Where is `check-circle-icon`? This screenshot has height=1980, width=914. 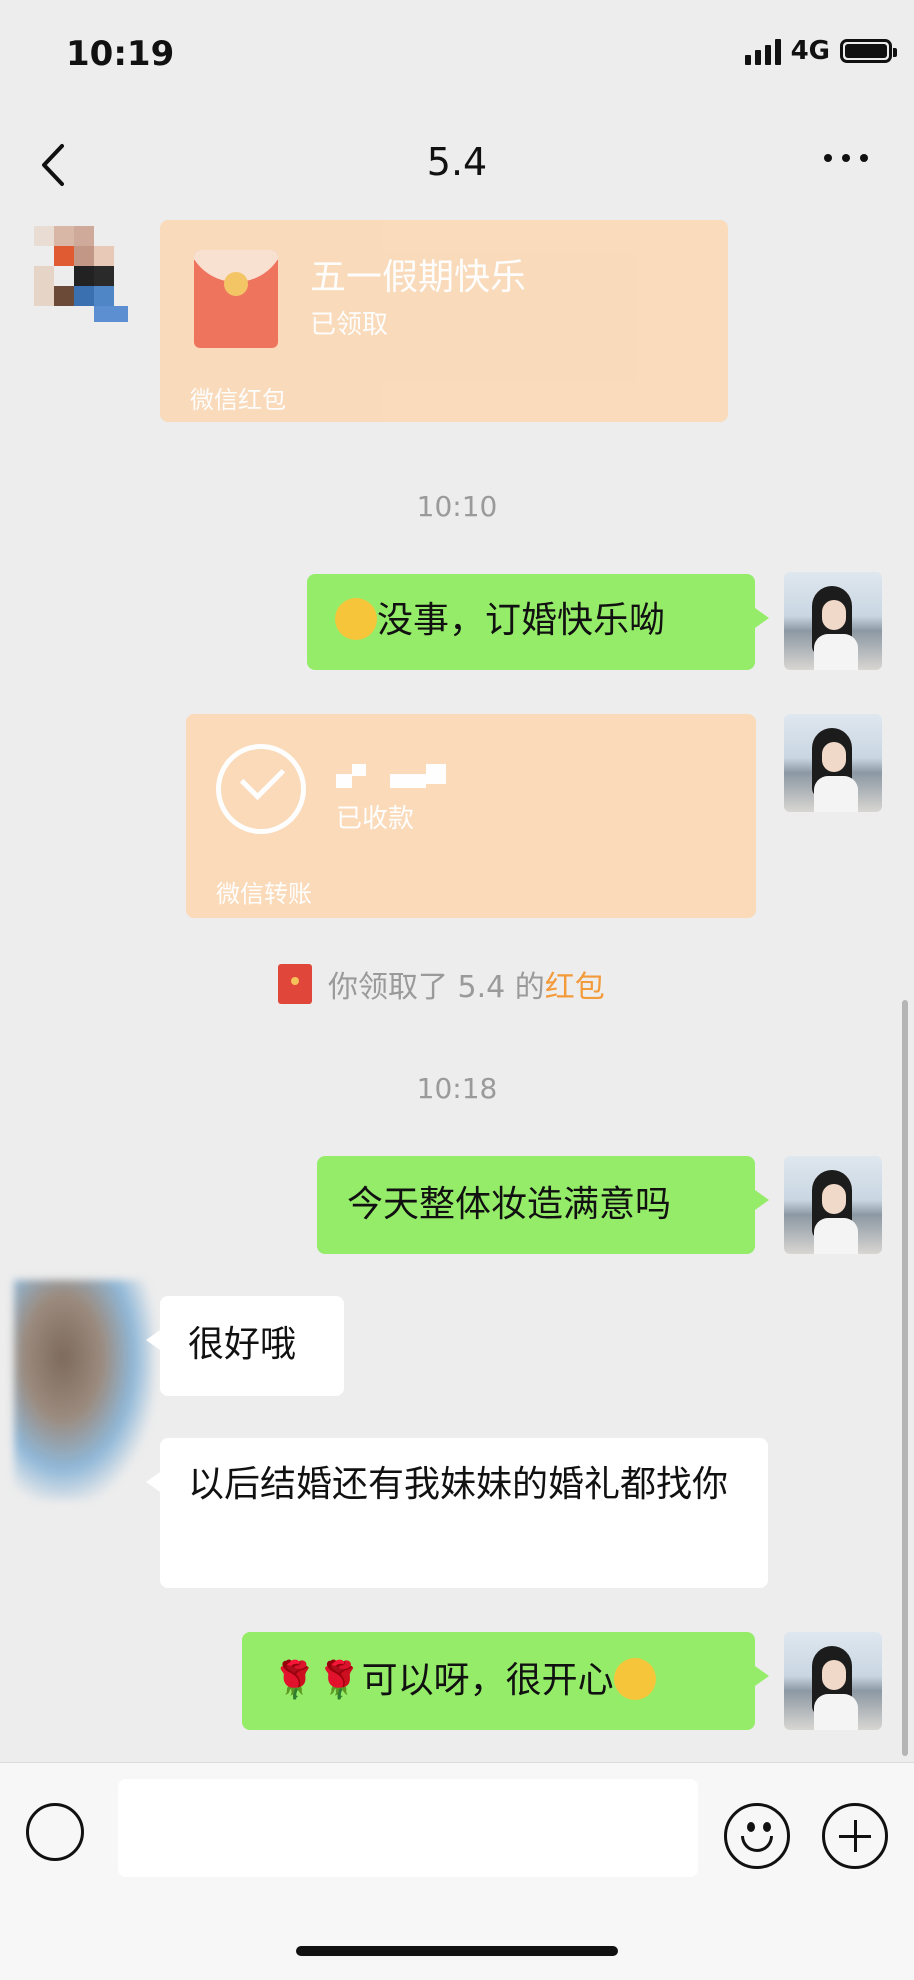
check-circle-icon is located at coordinates (261, 789).